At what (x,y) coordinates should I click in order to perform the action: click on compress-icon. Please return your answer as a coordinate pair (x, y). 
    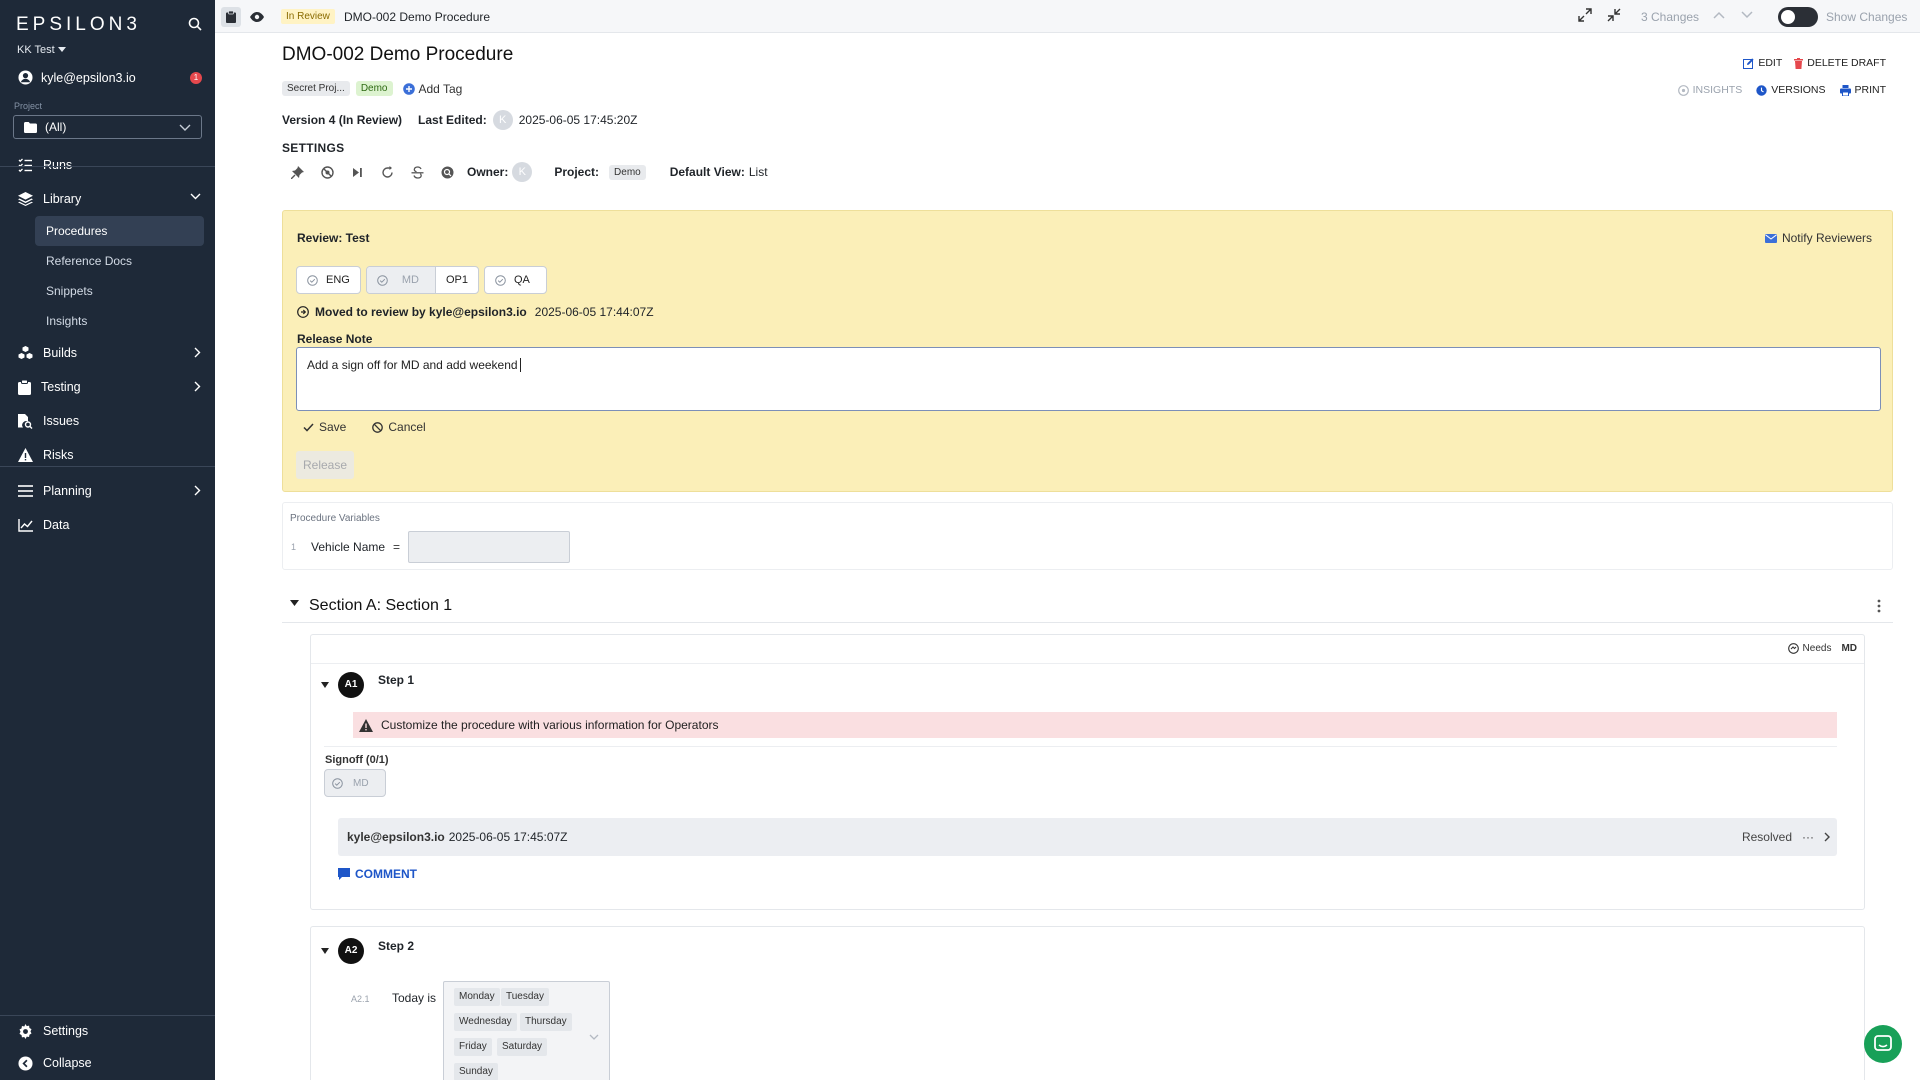
    Looking at the image, I should click on (1614, 15).